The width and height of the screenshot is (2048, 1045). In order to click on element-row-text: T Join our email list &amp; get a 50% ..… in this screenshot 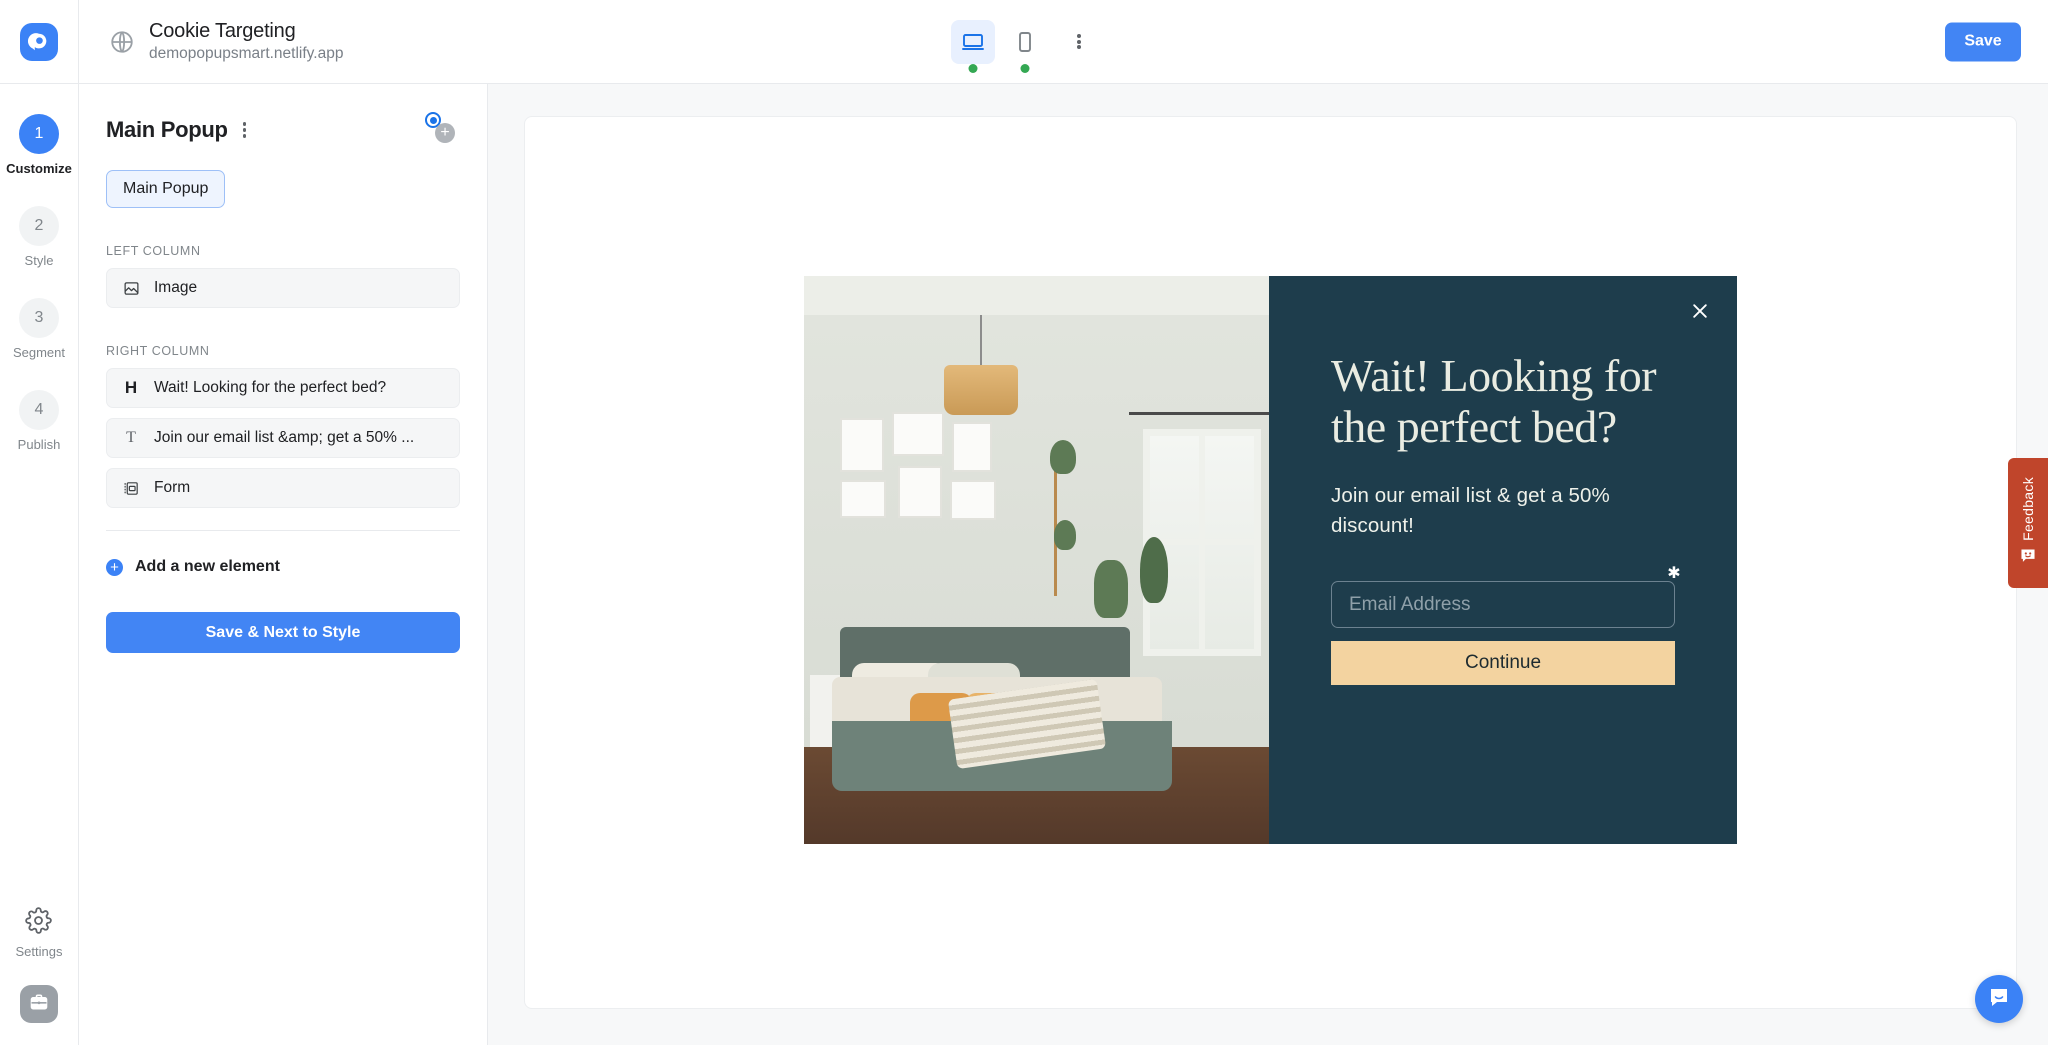, I will do `click(283, 438)`.